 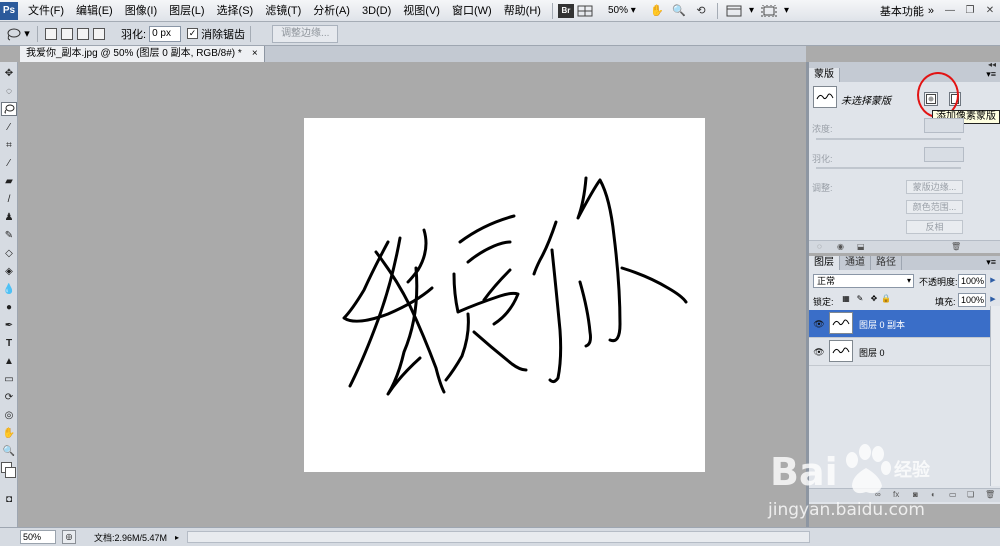 I want to click on menu-filter: 滤镜(T), so click(x=283, y=11).